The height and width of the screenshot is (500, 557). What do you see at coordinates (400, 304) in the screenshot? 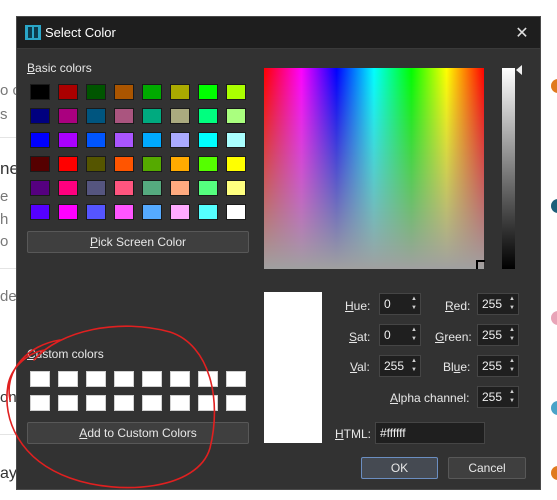
I see `hue-spinbox: 0 ▲ ▼` at bounding box center [400, 304].